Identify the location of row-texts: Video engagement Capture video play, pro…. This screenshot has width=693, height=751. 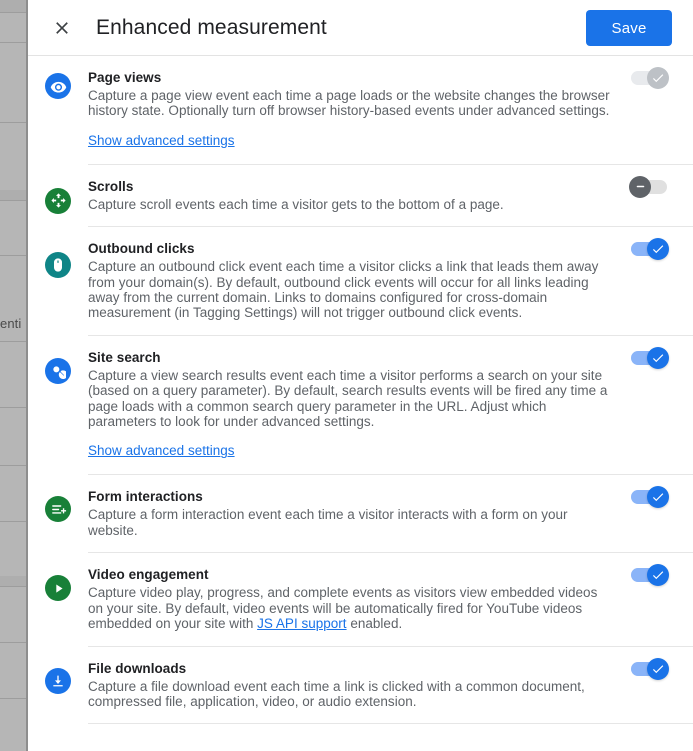
(359, 598).